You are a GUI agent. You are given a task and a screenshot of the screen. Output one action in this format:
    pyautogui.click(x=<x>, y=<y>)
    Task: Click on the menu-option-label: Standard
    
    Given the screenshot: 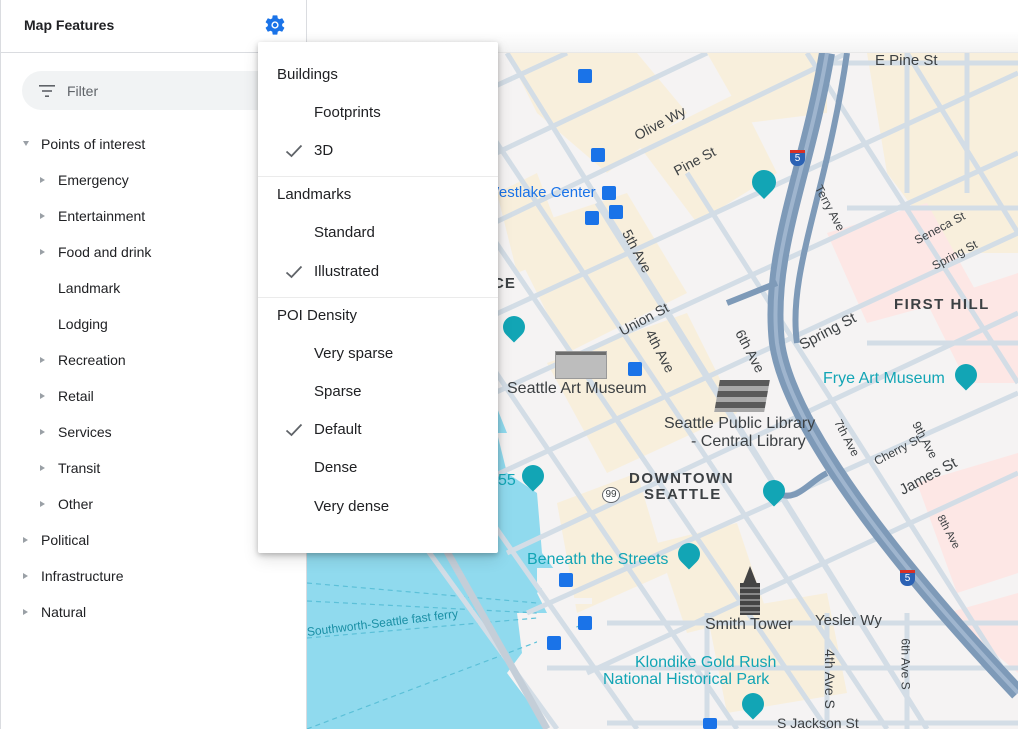 What is the action you would take?
    pyautogui.click(x=344, y=233)
    